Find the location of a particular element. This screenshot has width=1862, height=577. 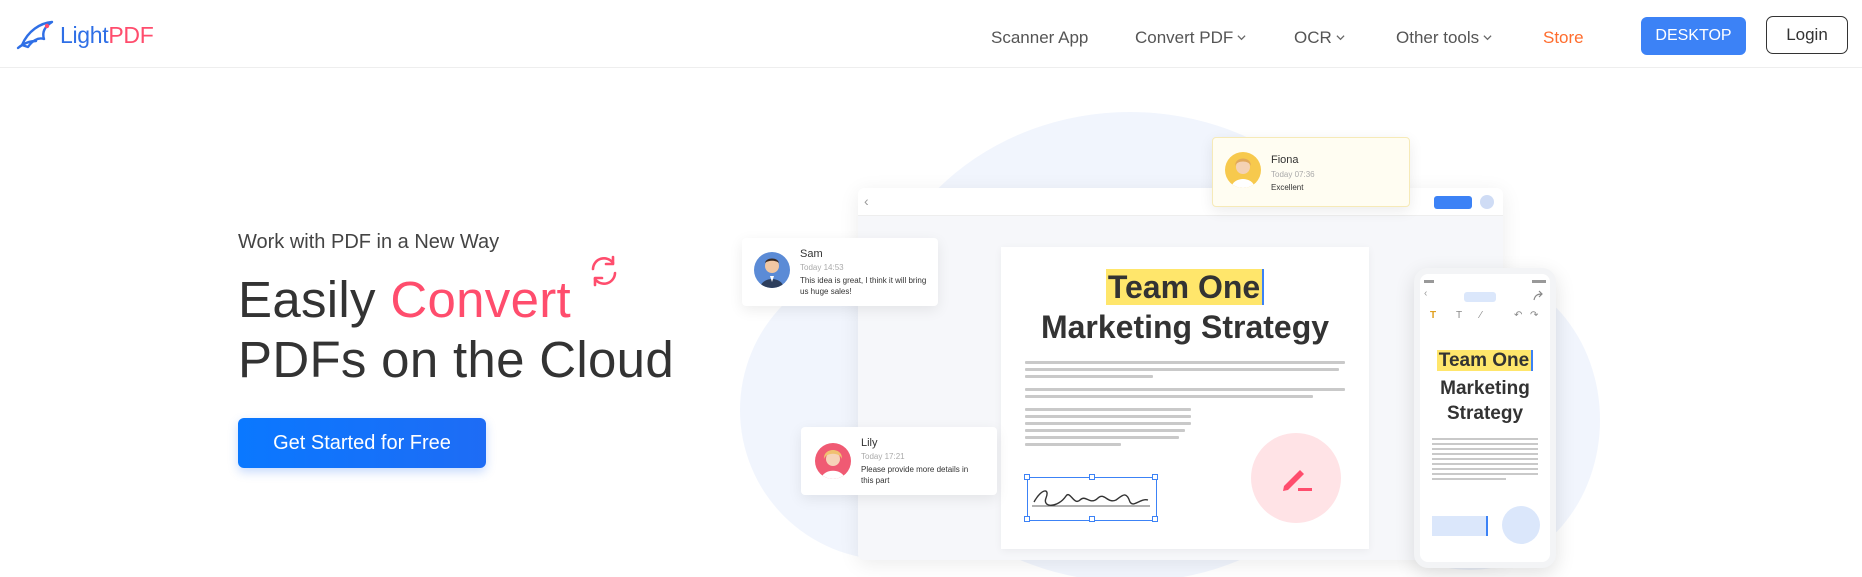

pen-icon is located at coordinates (1297, 480).